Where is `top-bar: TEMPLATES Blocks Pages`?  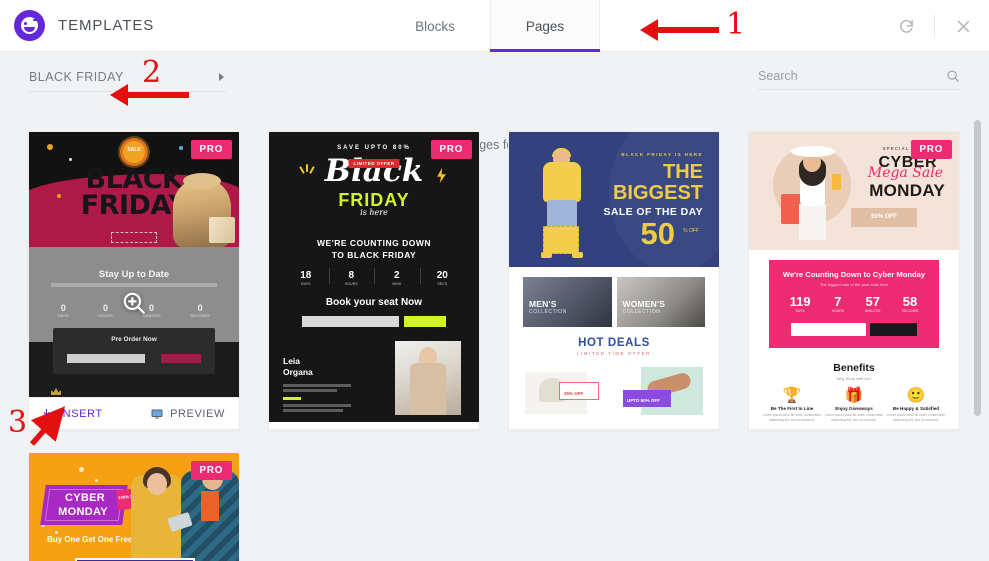 top-bar: TEMPLATES Blocks Pages is located at coordinates (494, 26).